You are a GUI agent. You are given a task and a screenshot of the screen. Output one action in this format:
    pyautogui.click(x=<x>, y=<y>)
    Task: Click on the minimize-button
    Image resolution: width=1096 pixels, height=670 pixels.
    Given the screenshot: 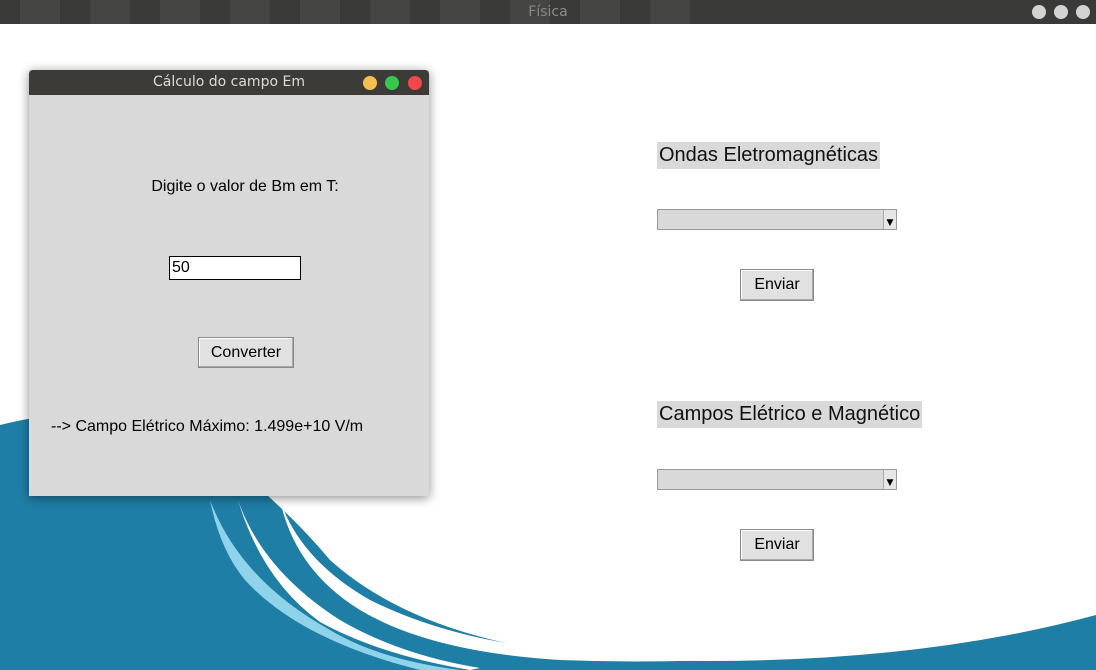 What is the action you would take?
    pyautogui.click(x=370, y=83)
    